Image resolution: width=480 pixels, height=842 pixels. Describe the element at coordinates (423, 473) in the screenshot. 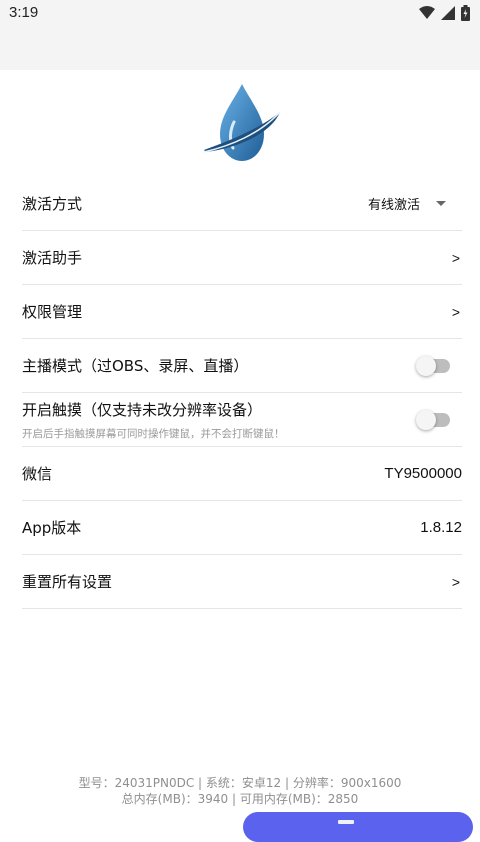

I see `wechat-value: TY9500000` at that location.